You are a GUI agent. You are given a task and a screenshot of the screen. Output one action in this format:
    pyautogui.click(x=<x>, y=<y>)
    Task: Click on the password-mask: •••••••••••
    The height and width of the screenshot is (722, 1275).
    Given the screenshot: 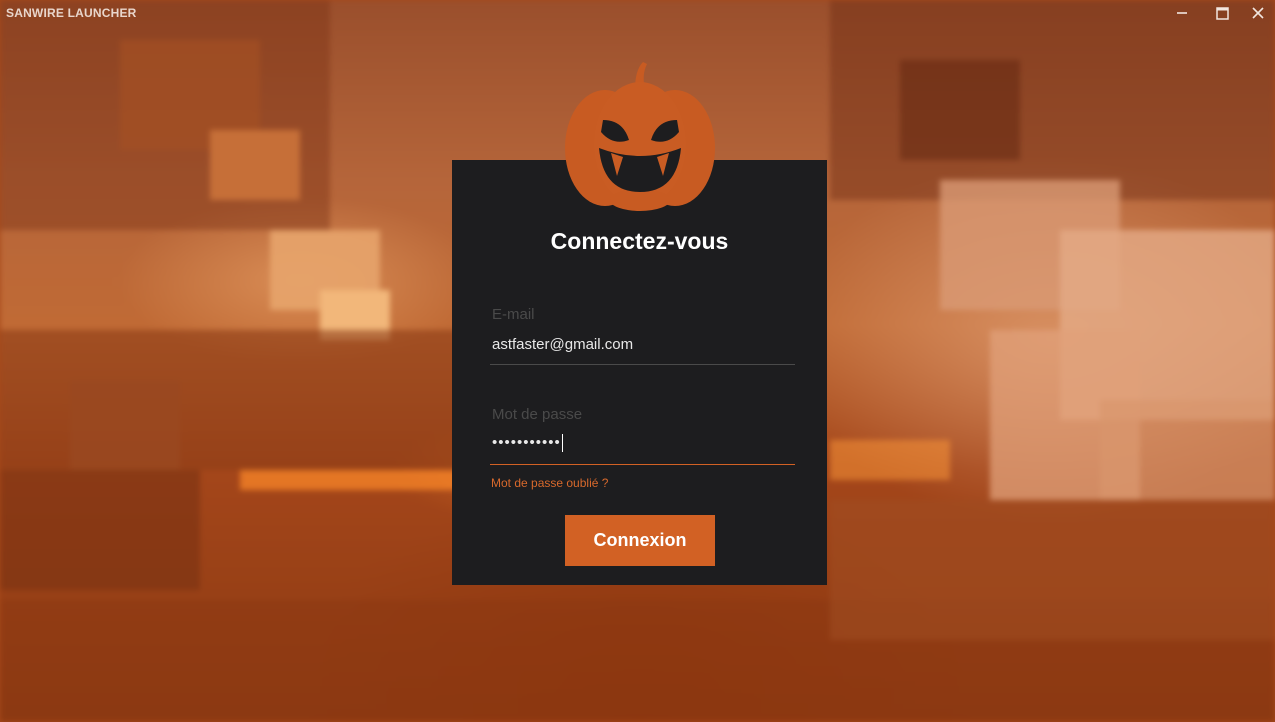 What is the action you would take?
    pyautogui.click(x=526, y=442)
    